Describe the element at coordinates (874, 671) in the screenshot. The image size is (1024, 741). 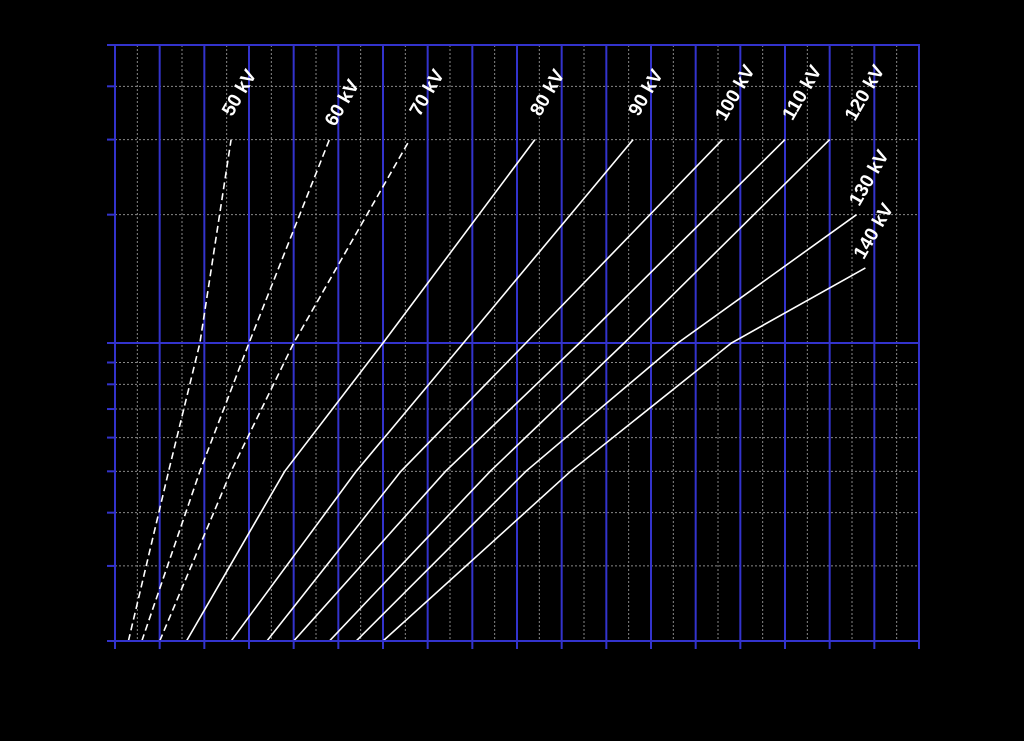
I see `x-tick-label: 85` at that location.